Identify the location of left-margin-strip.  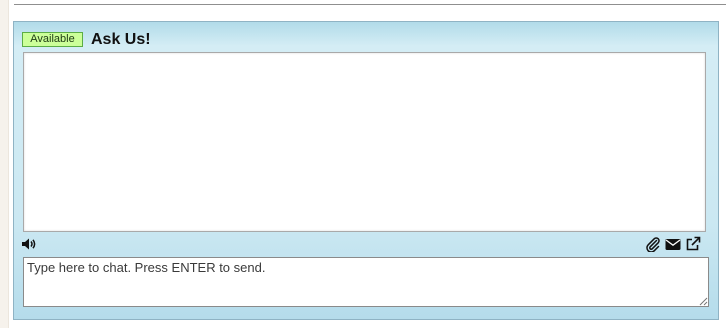
(4, 164).